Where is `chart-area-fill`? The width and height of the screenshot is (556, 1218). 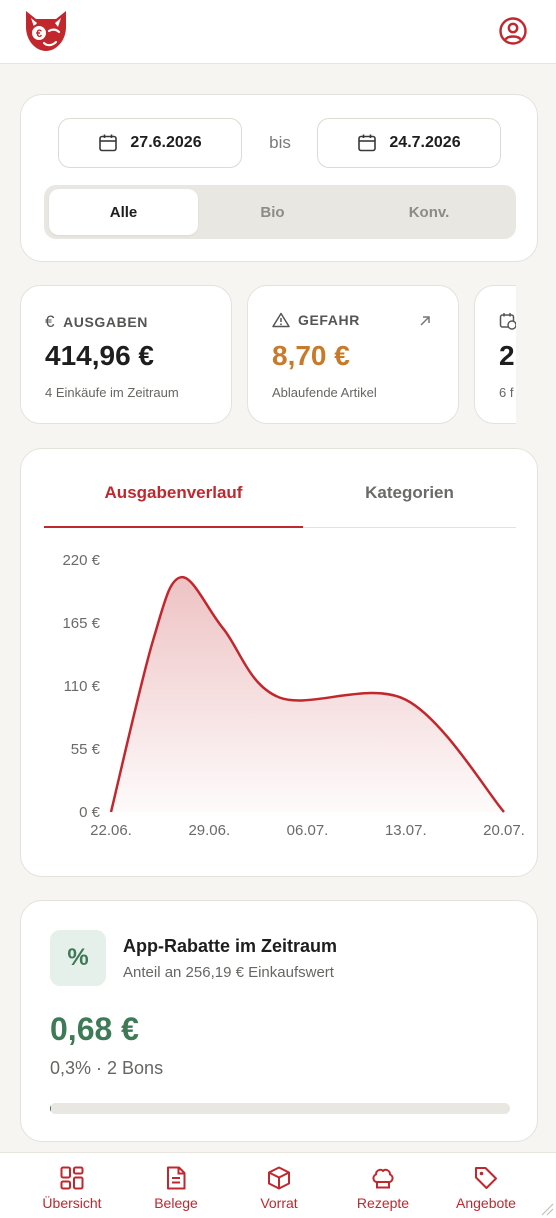
chart-area-fill is located at coordinates (307, 694).